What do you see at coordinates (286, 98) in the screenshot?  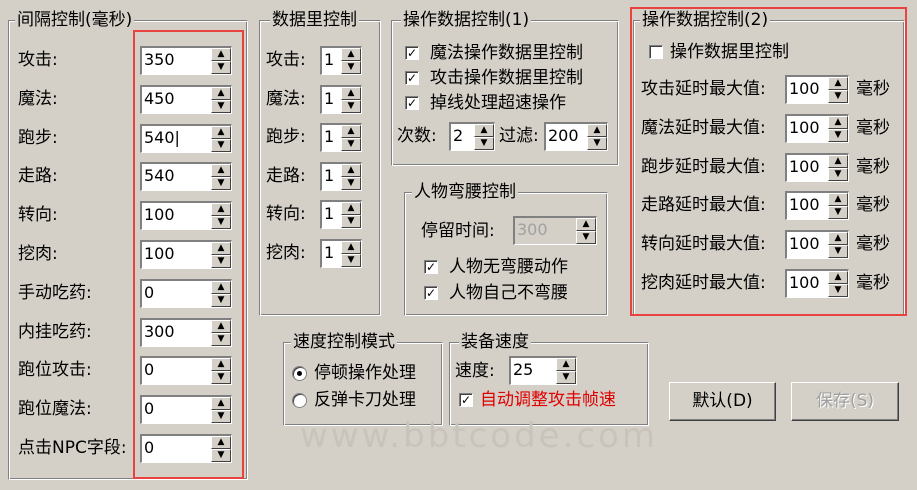 I see `count-row-label: 魔法:` at bounding box center [286, 98].